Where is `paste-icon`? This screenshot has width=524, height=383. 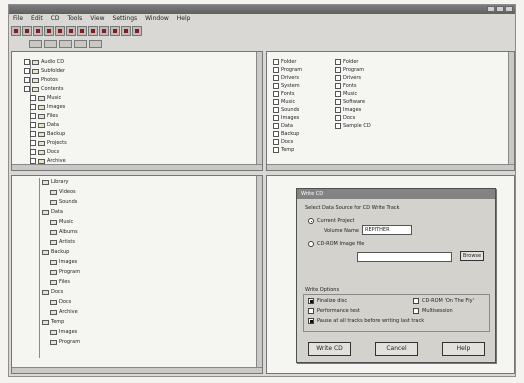 paste-icon is located at coordinates (71, 31).